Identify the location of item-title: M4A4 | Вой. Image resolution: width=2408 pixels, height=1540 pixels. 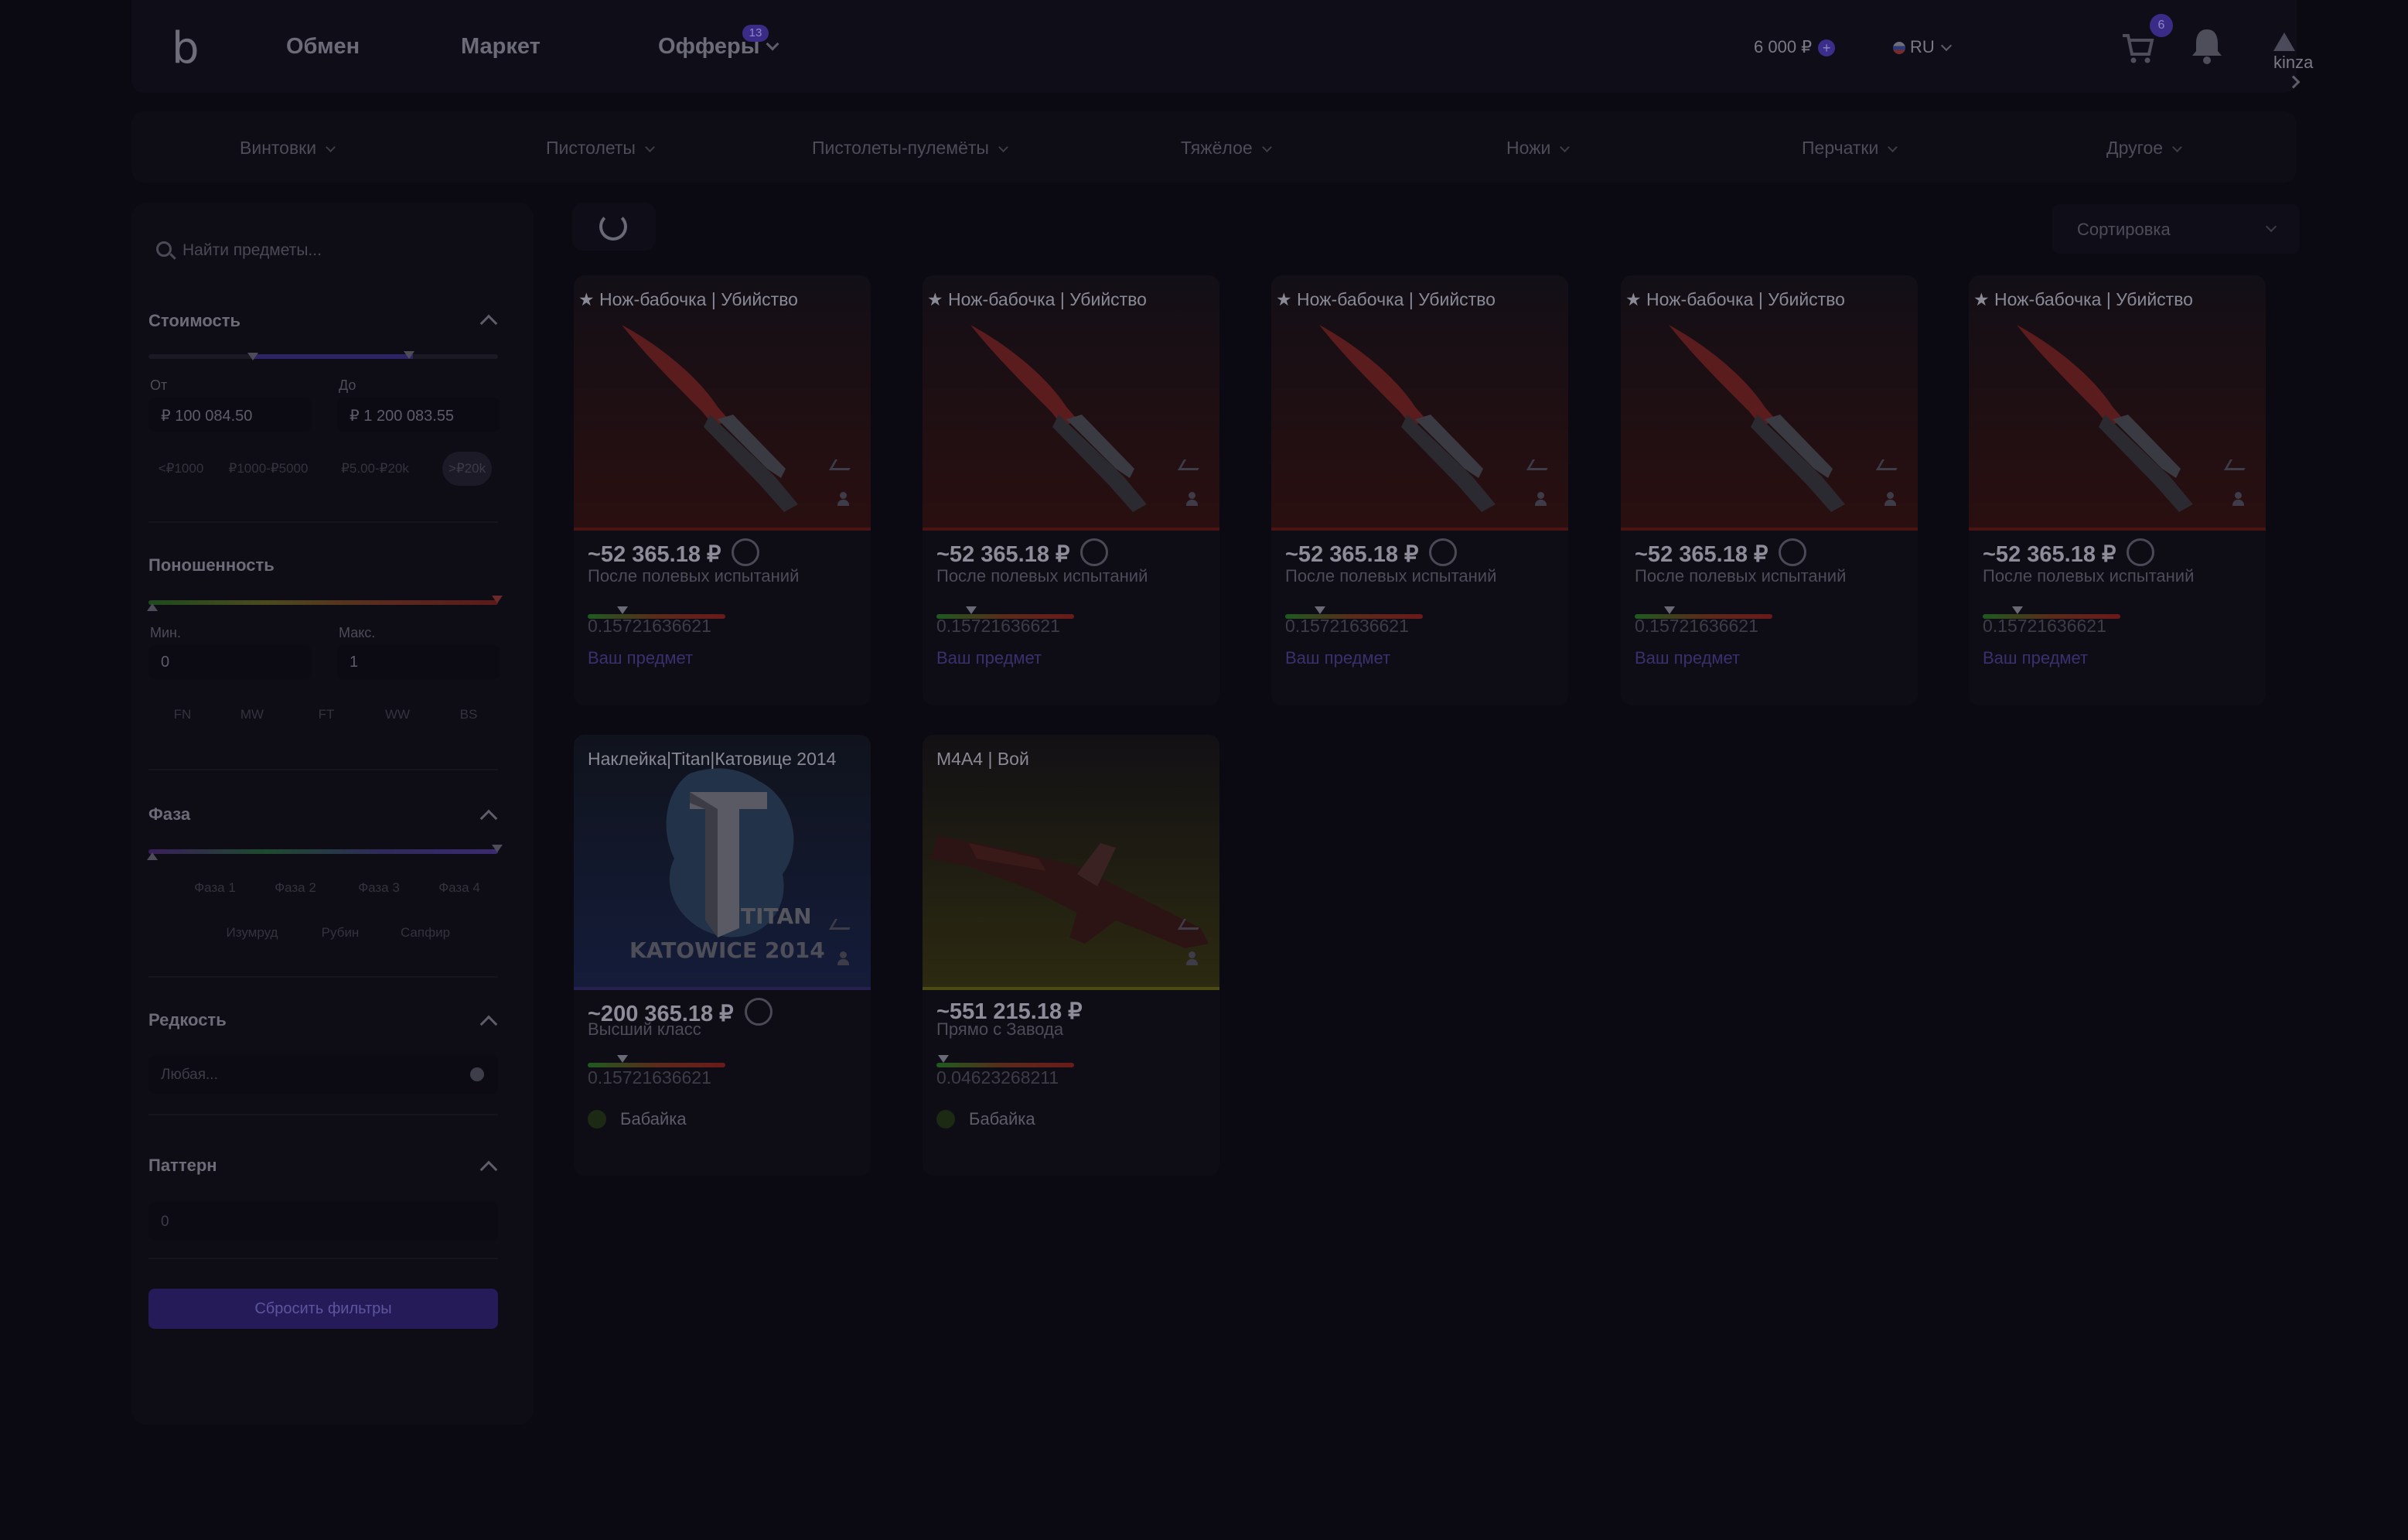
(982, 759).